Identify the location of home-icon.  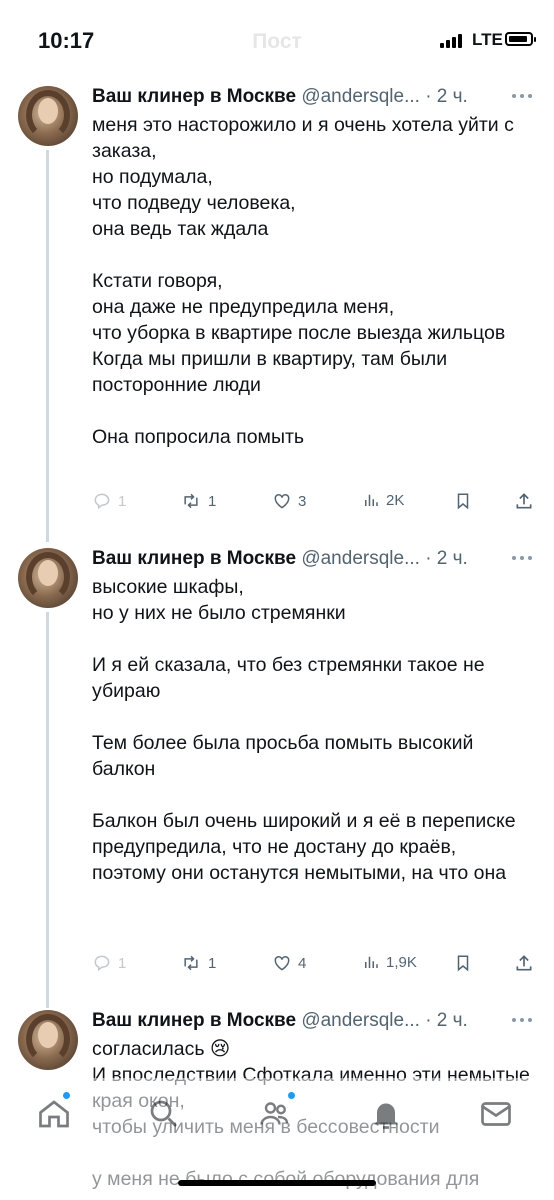
(54, 1114).